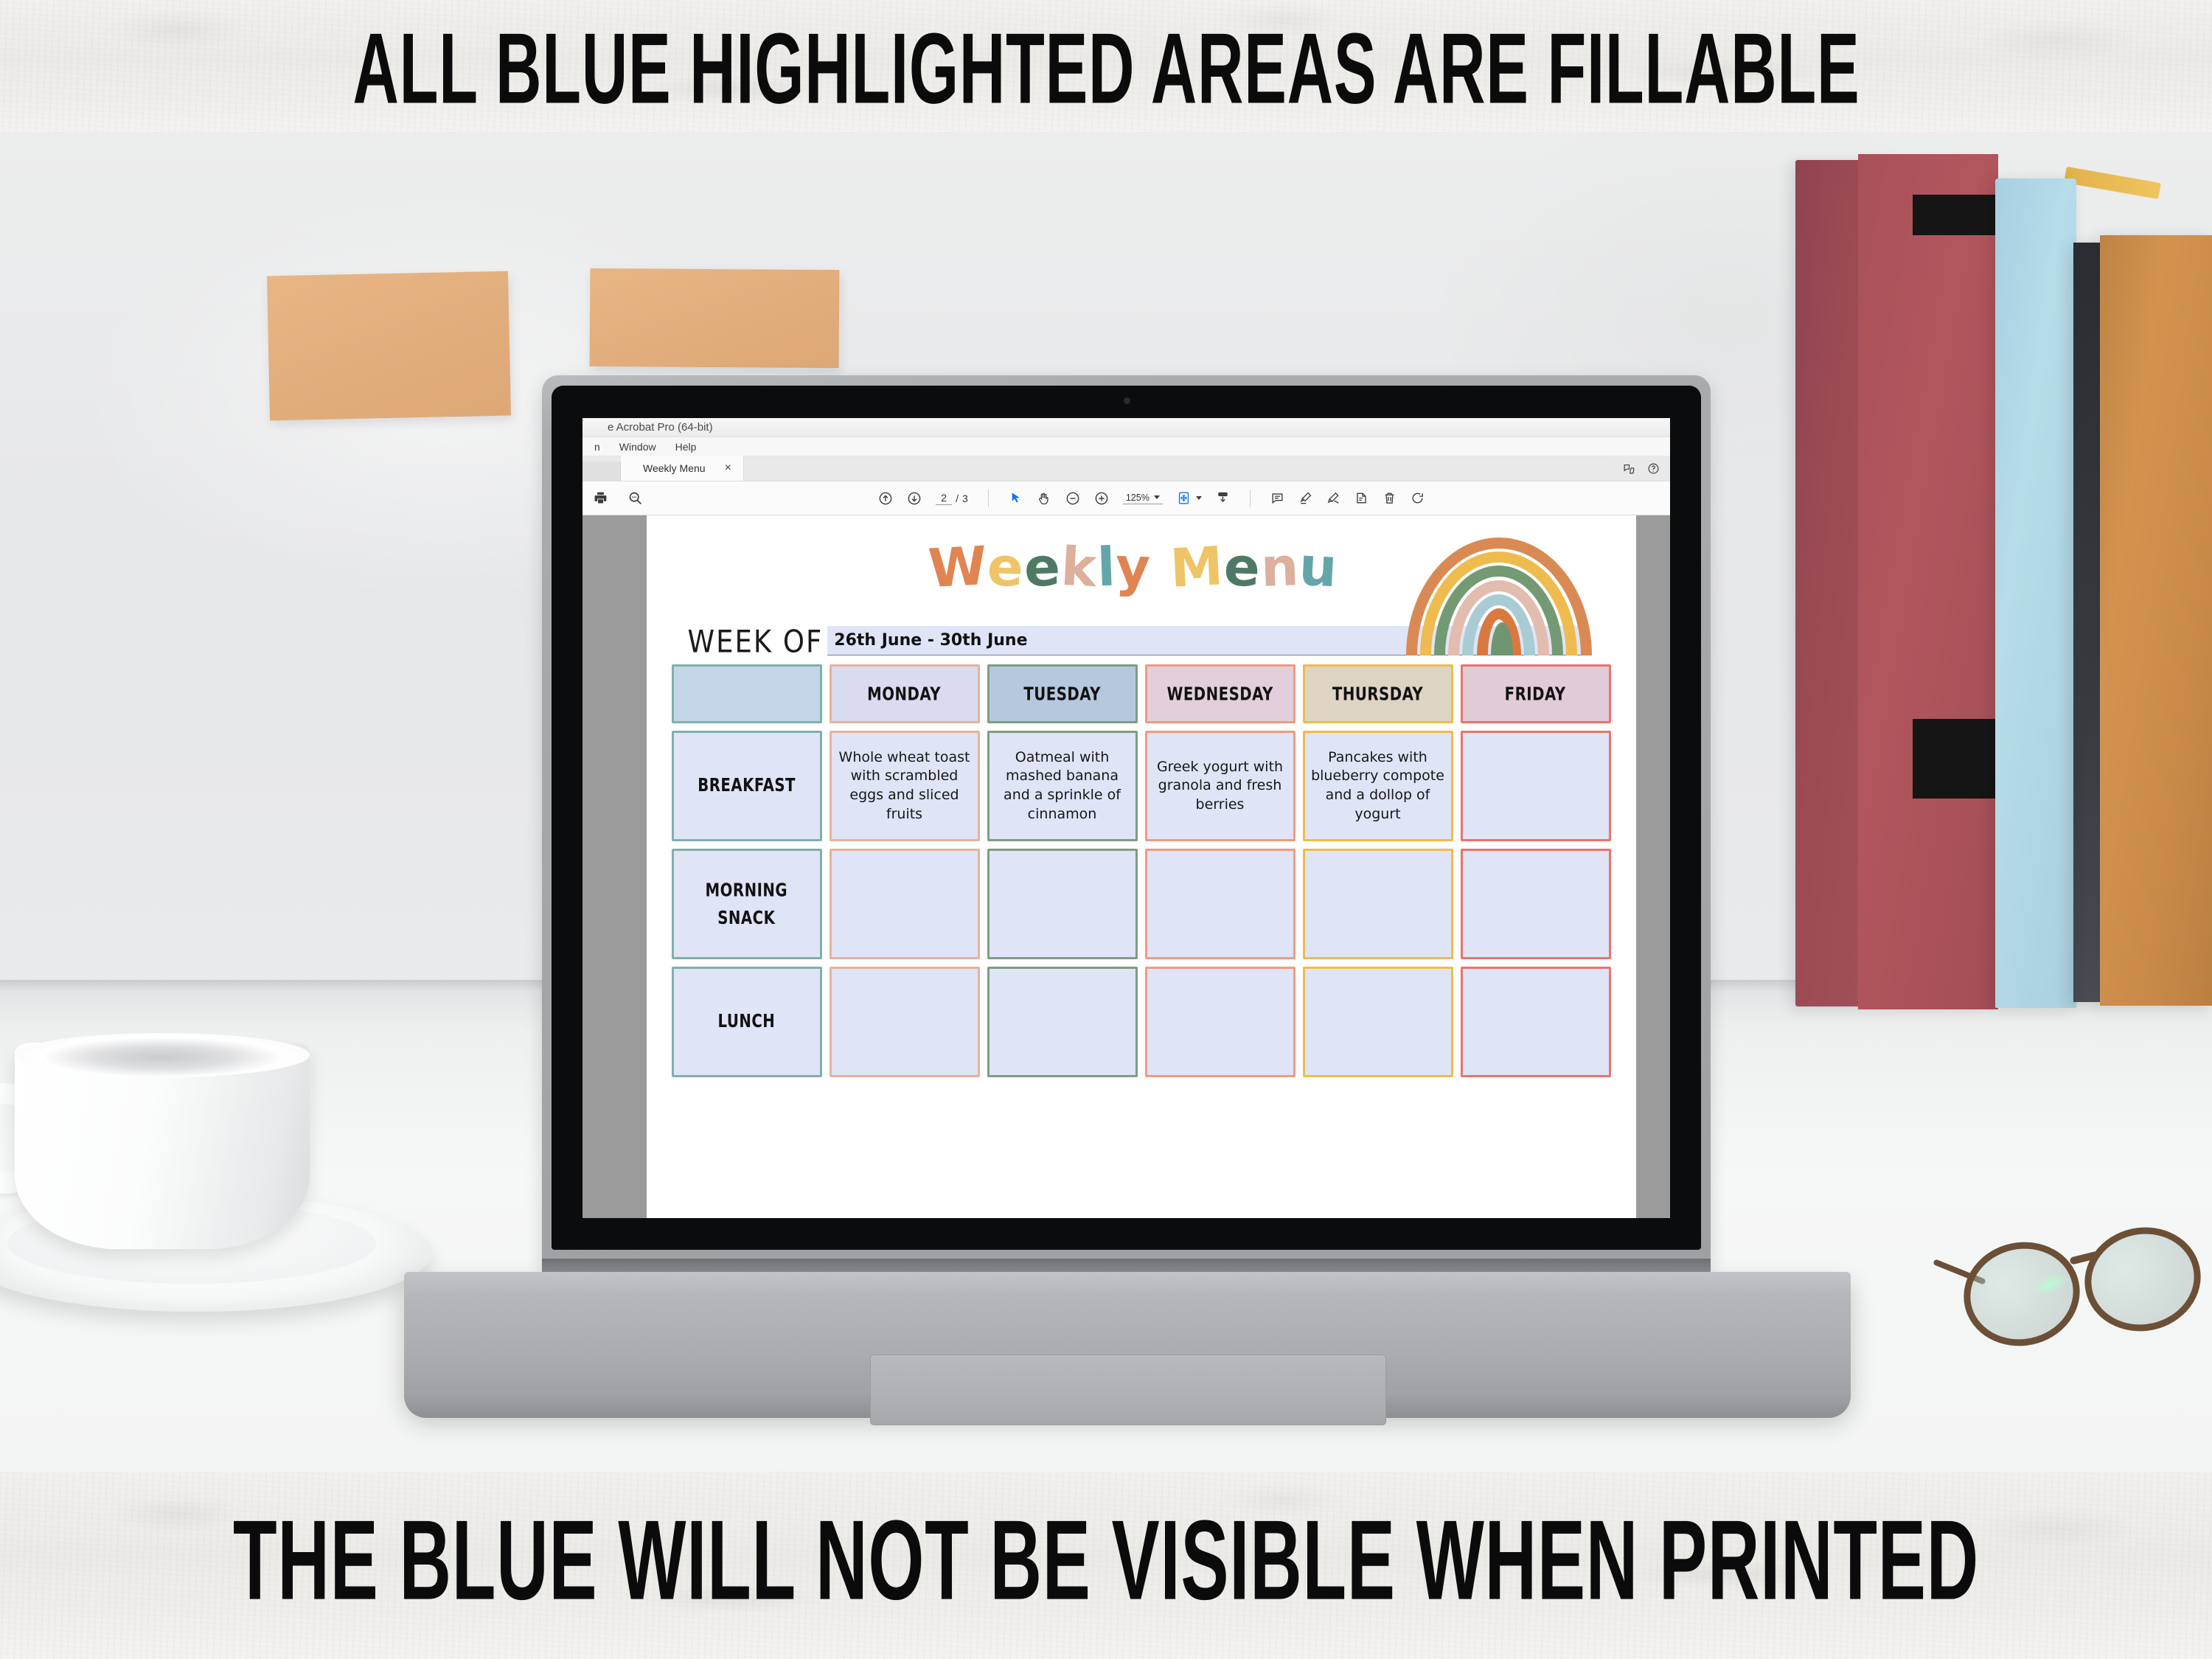 The width and height of the screenshot is (2212, 1659). I want to click on meal-cell-friday-morning-snack, so click(1535, 904).